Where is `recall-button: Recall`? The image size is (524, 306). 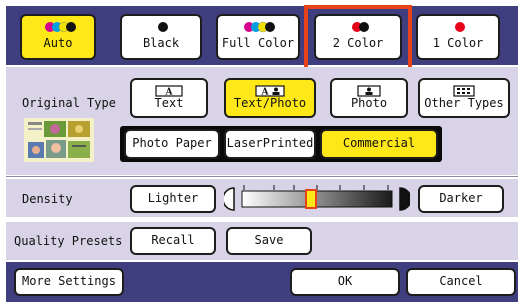
recall-button: Recall is located at coordinates (173, 241).